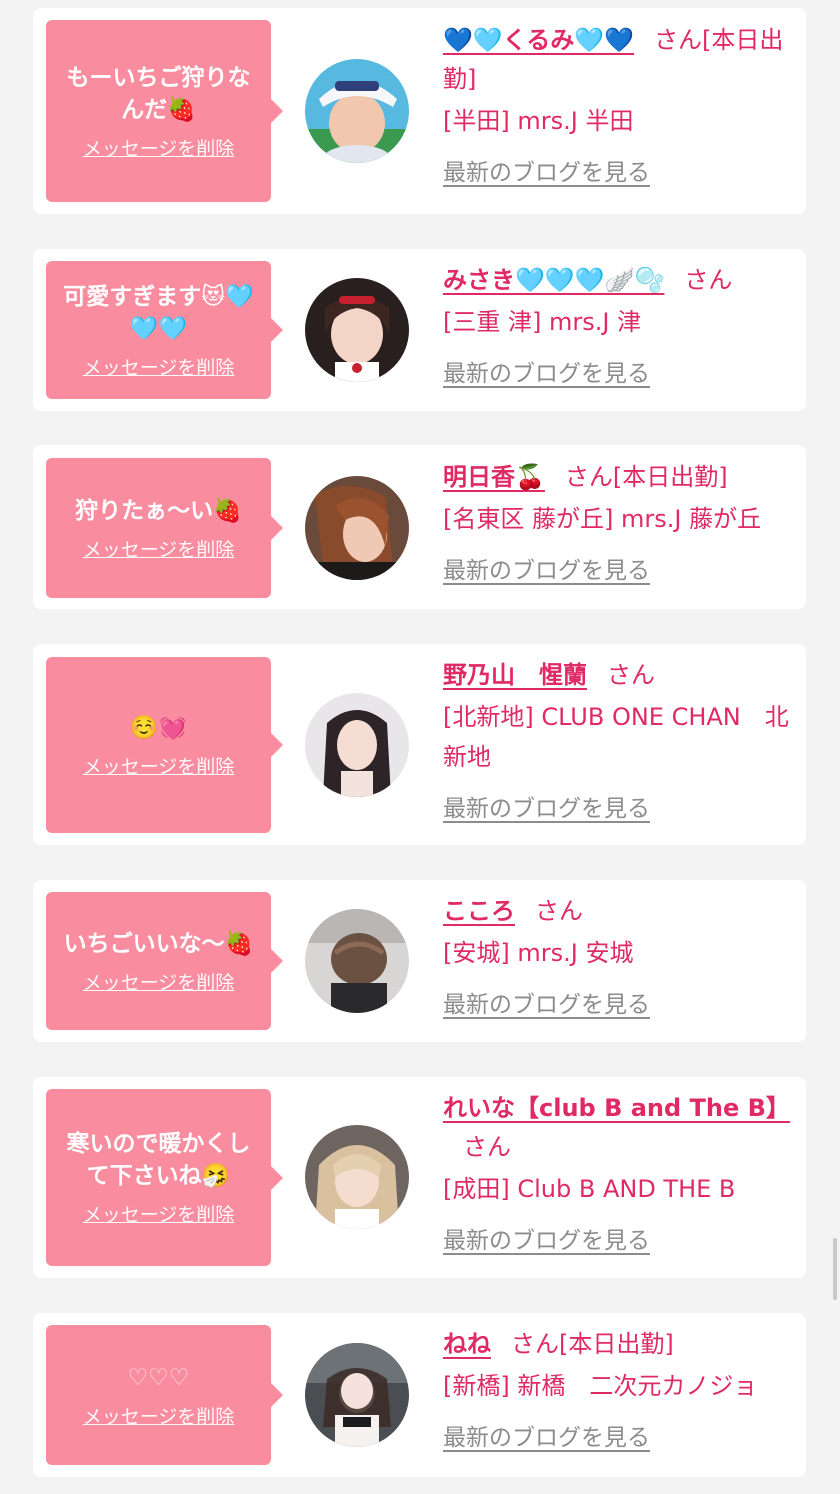  I want to click on message-bubble: 寒いので暖かくして下さいね🤧 メッセージを削除, so click(164, 1177).